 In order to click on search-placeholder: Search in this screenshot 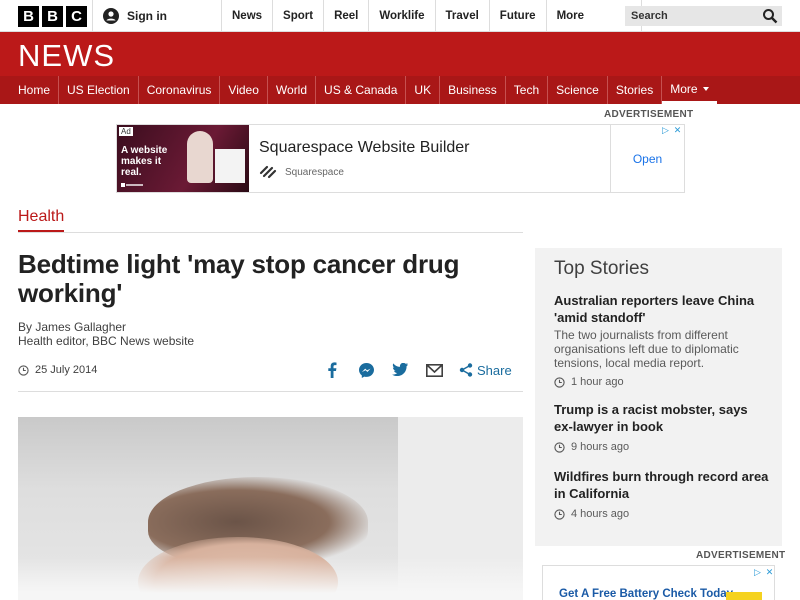, I will do `click(649, 16)`.